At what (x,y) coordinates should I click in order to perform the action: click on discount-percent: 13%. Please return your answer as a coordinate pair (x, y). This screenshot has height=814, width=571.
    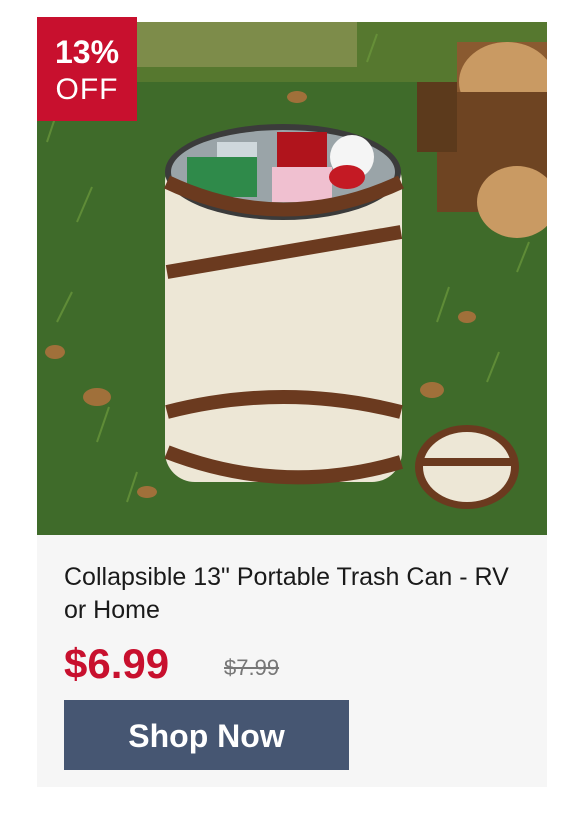
    Looking at the image, I should click on (87, 52).